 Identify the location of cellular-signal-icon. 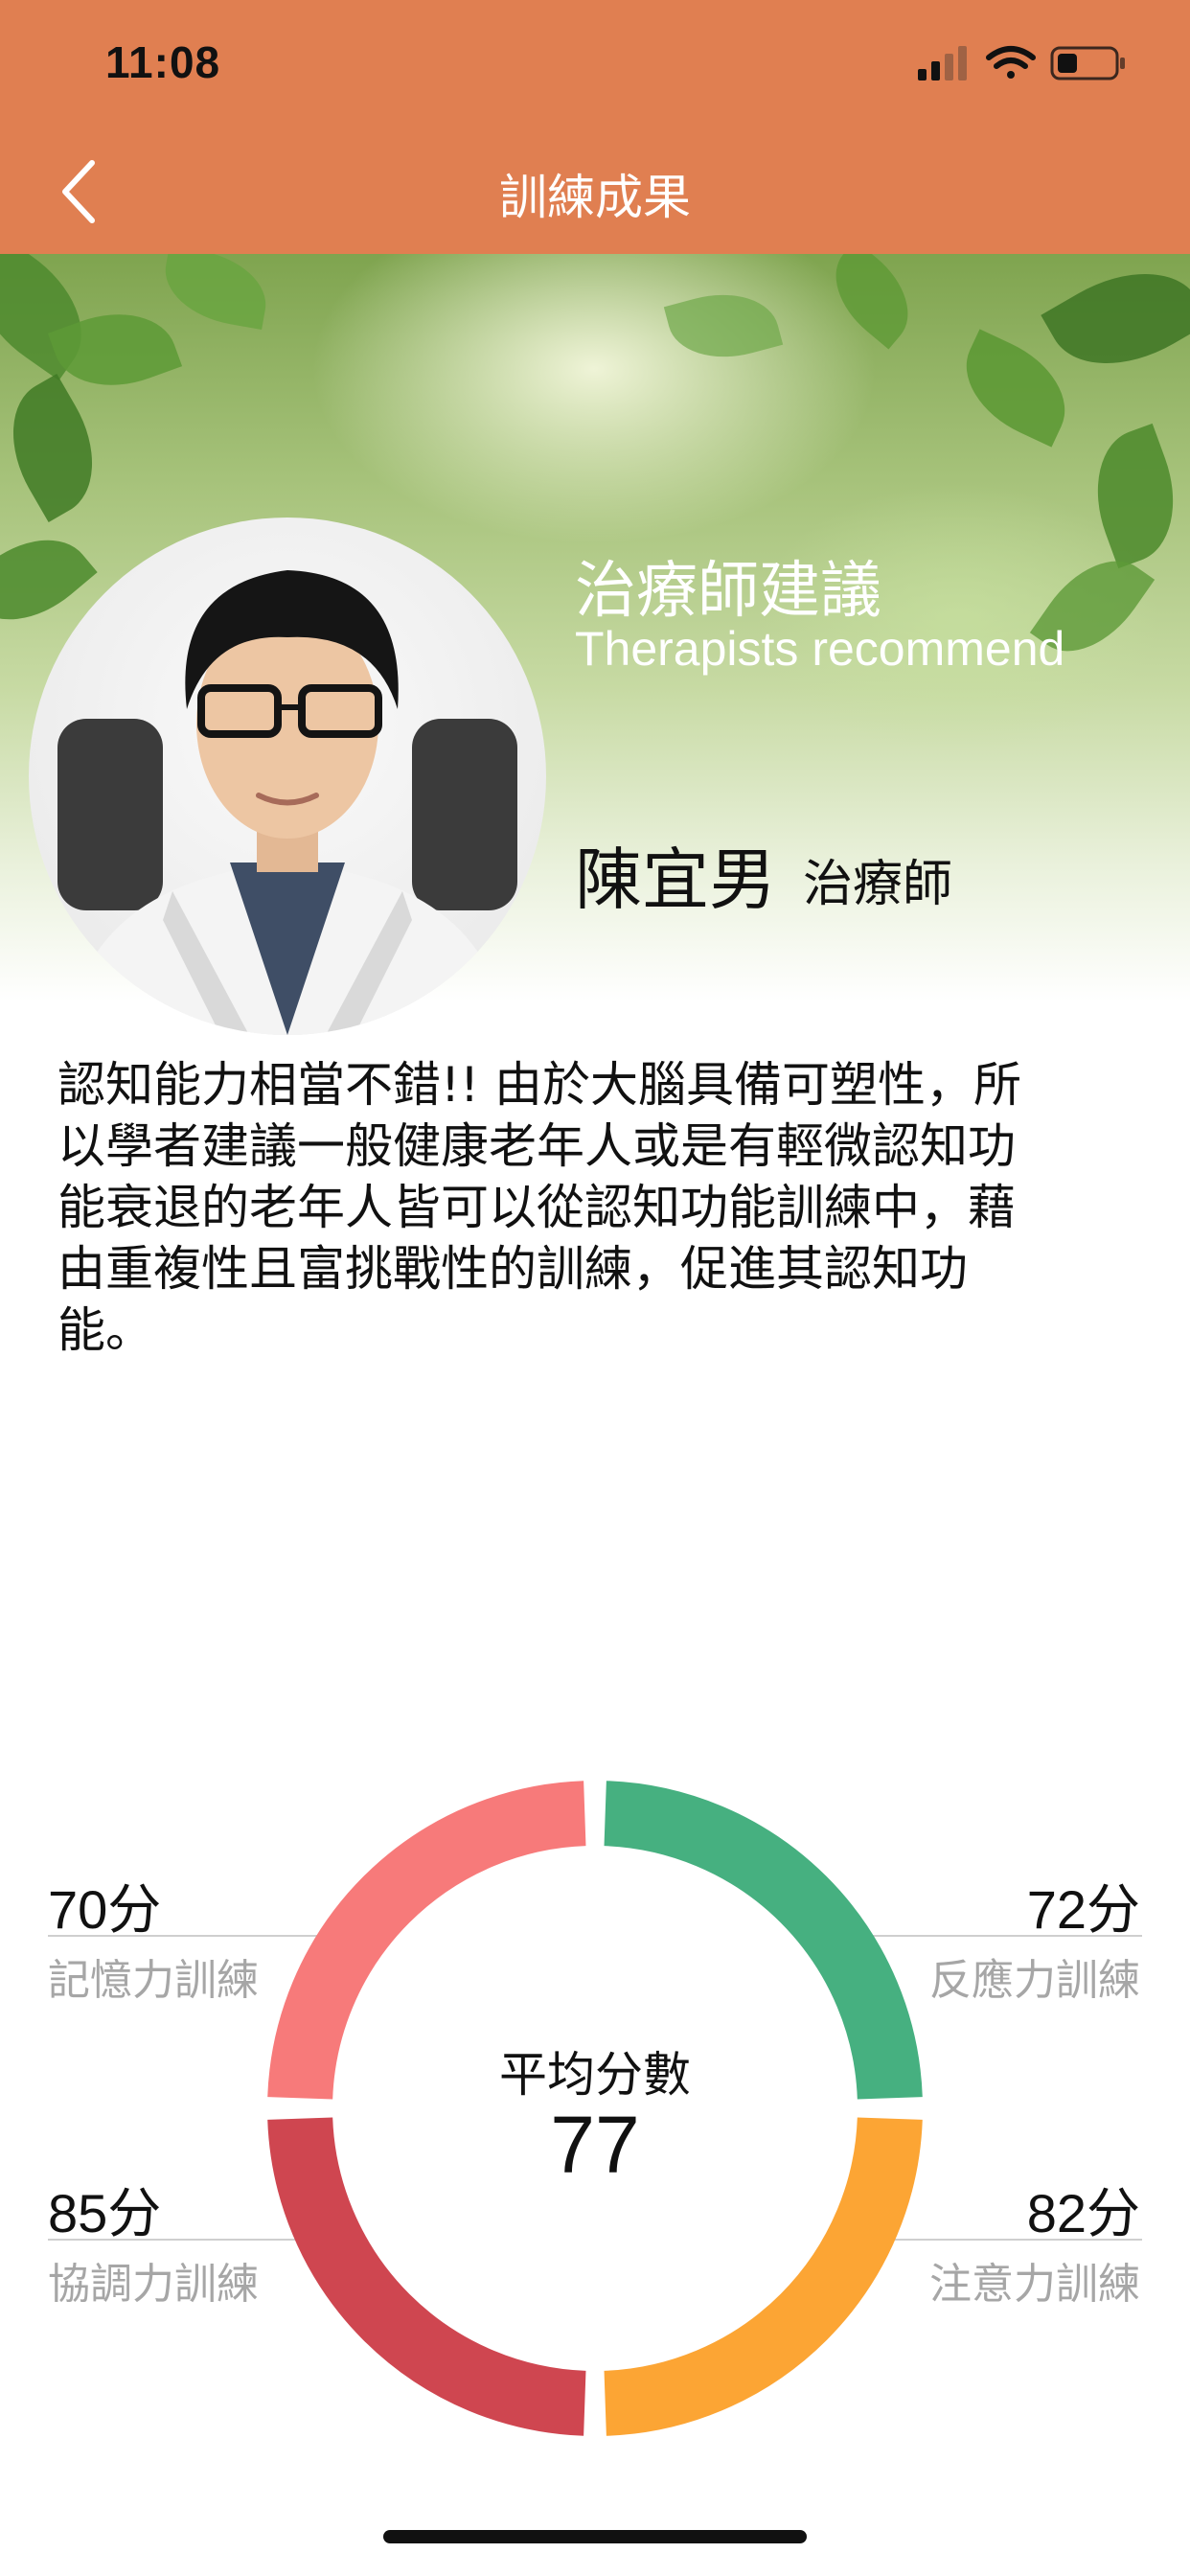
(943, 63).